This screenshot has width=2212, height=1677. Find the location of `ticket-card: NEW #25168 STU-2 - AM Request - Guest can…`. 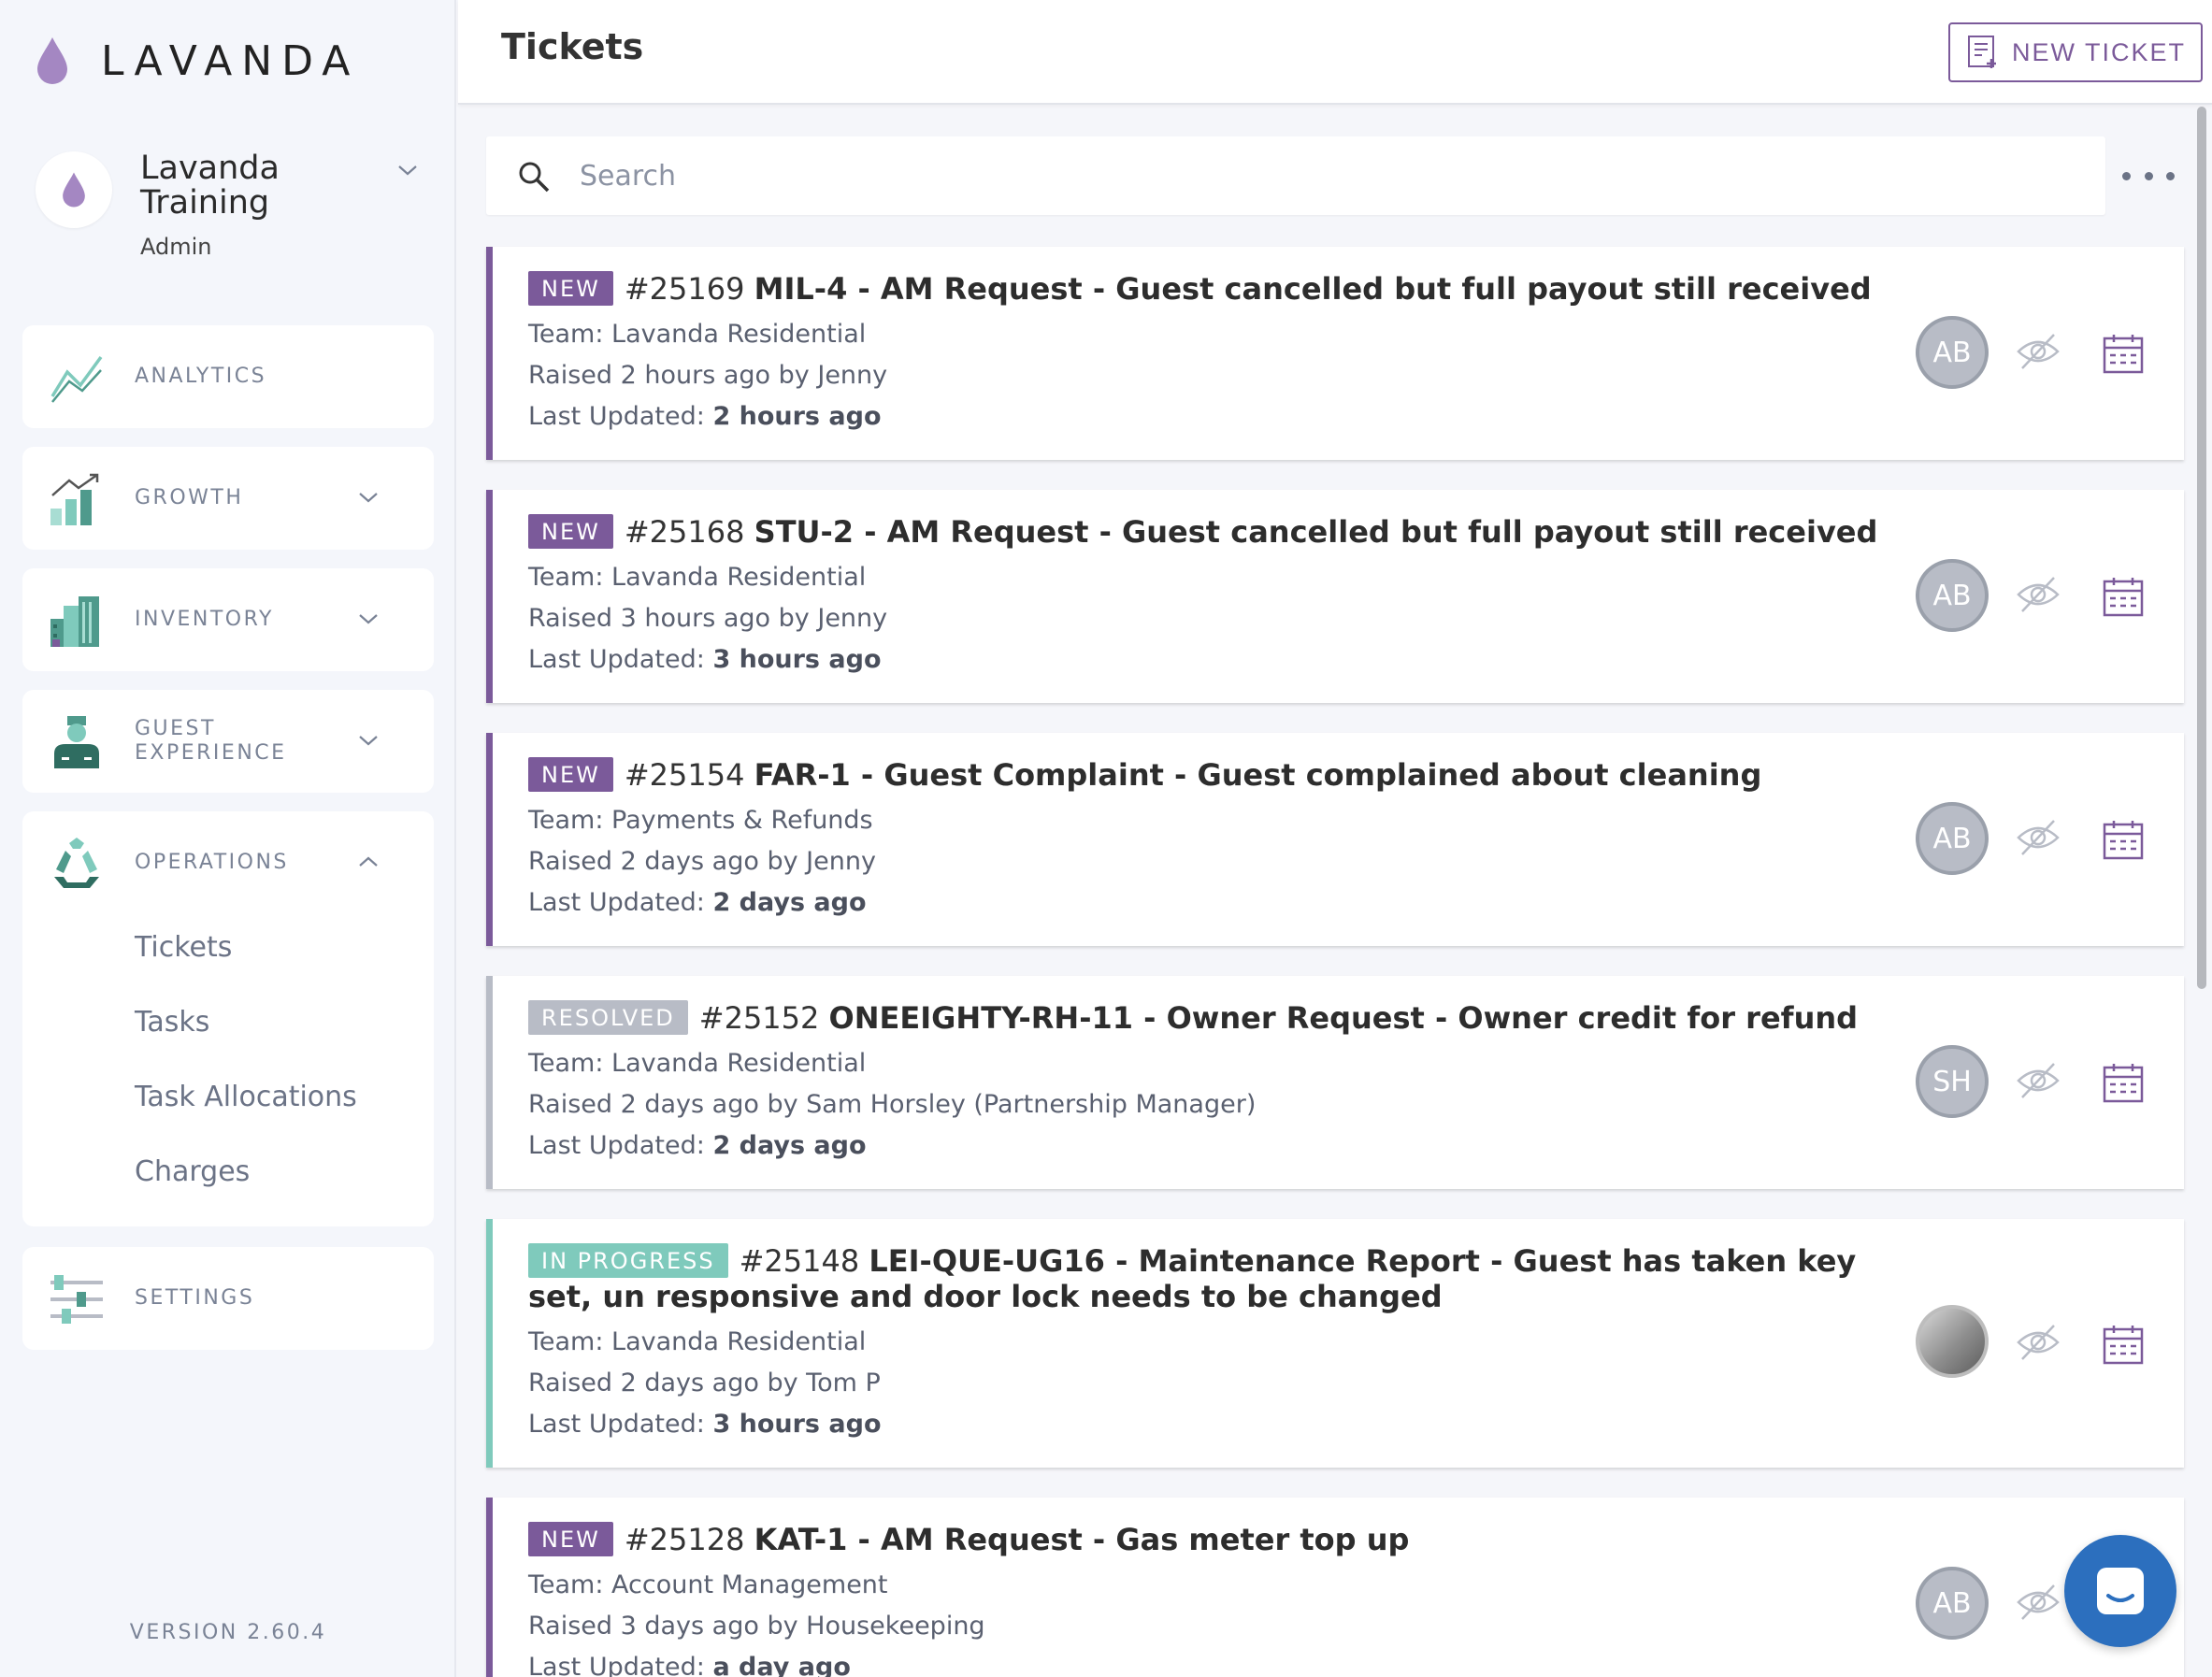

ticket-card: NEW #25168 STU-2 - AM Request - Guest can… is located at coordinates (1335, 596).